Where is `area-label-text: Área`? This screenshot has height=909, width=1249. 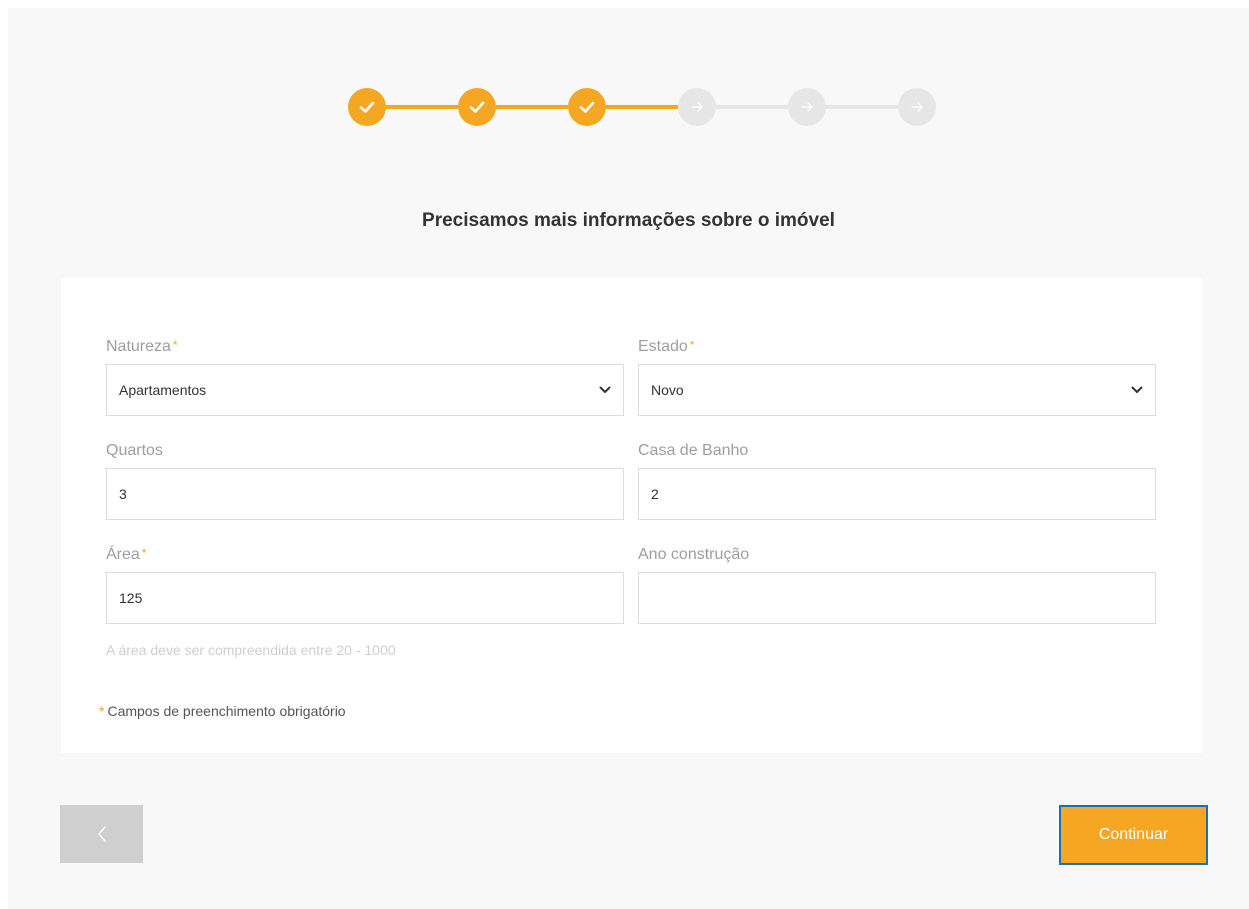 area-label-text: Área is located at coordinates (123, 554).